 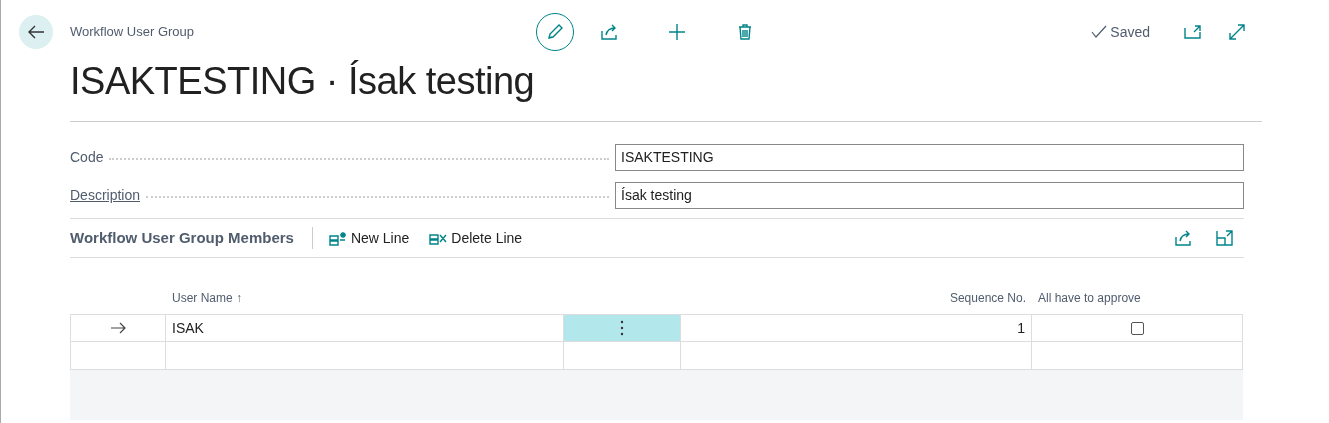 I want to click on page-title: ISAKTESTING · Ísak testing, so click(x=303, y=81).